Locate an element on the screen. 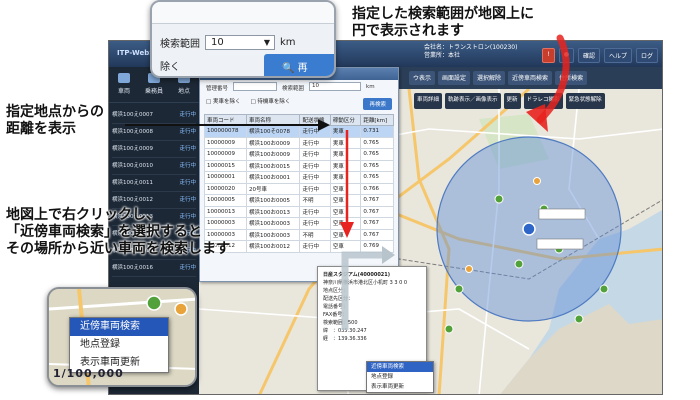 The width and height of the screenshot is (700, 400). table-cell: 0.765 is located at coordinates (377, 142).